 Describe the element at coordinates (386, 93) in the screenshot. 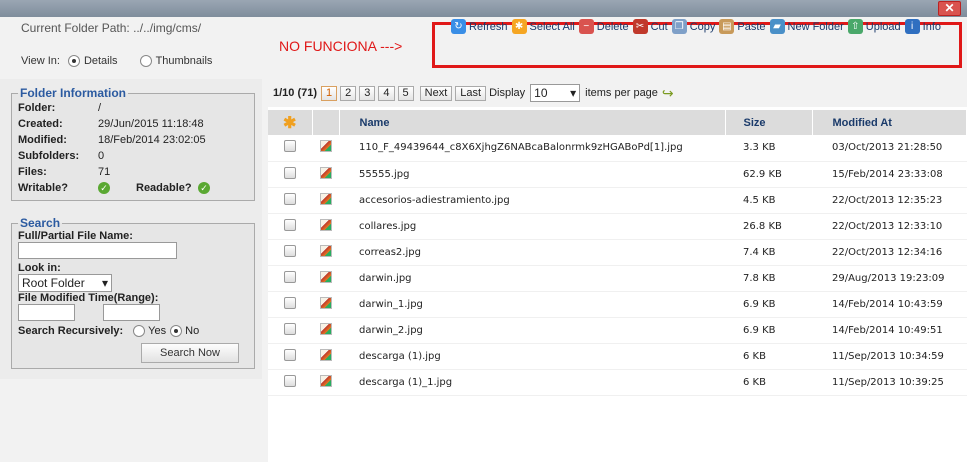

I see `page-4-button: 4` at that location.